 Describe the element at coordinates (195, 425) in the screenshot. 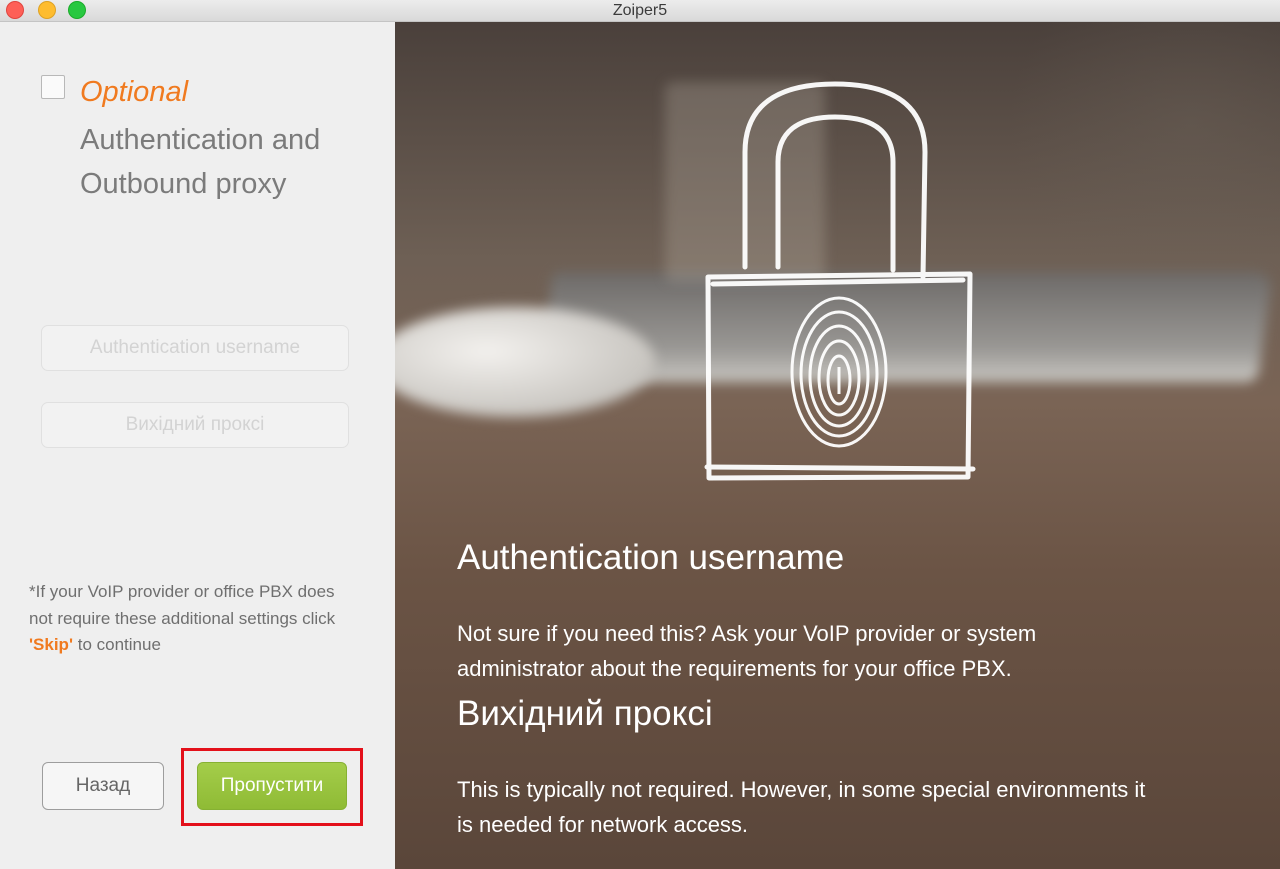

I see `outbound-proxy-input` at that location.